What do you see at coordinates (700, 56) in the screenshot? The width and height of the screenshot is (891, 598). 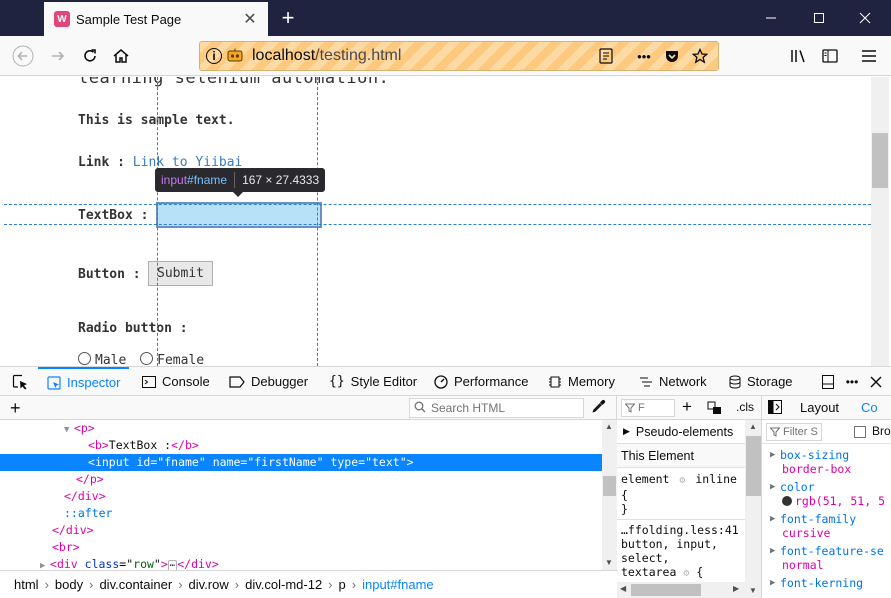 I see `bookmark-star-icon` at bounding box center [700, 56].